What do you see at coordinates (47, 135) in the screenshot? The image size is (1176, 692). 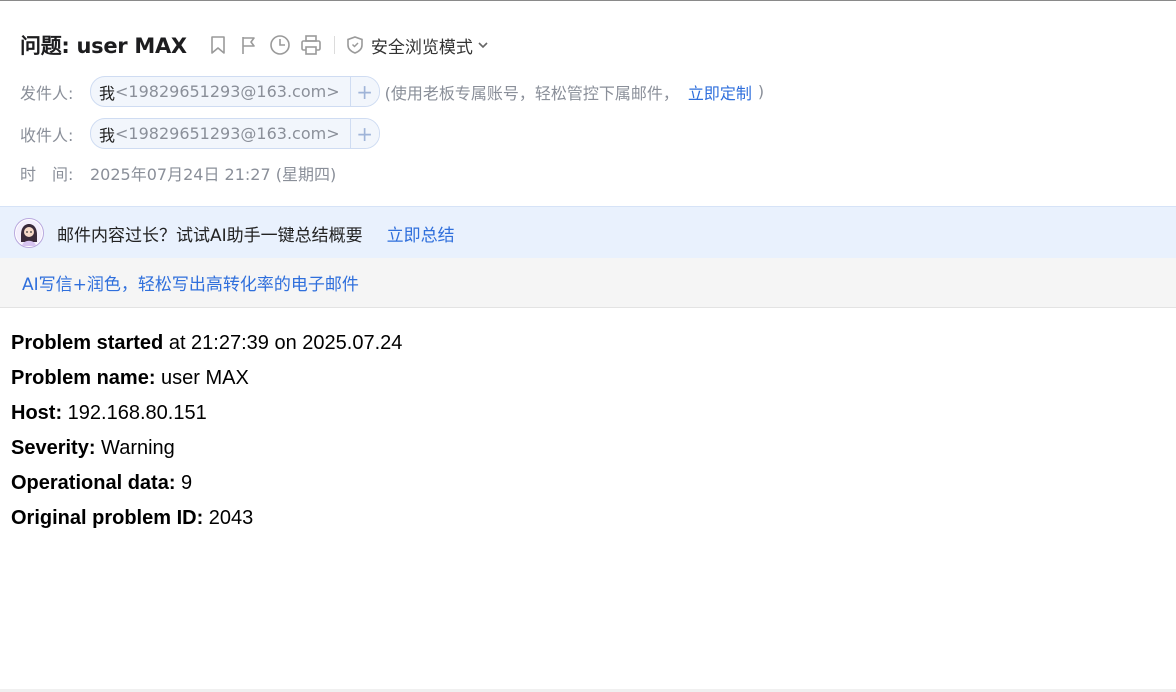 I see `recipient-label: 收件人:` at bounding box center [47, 135].